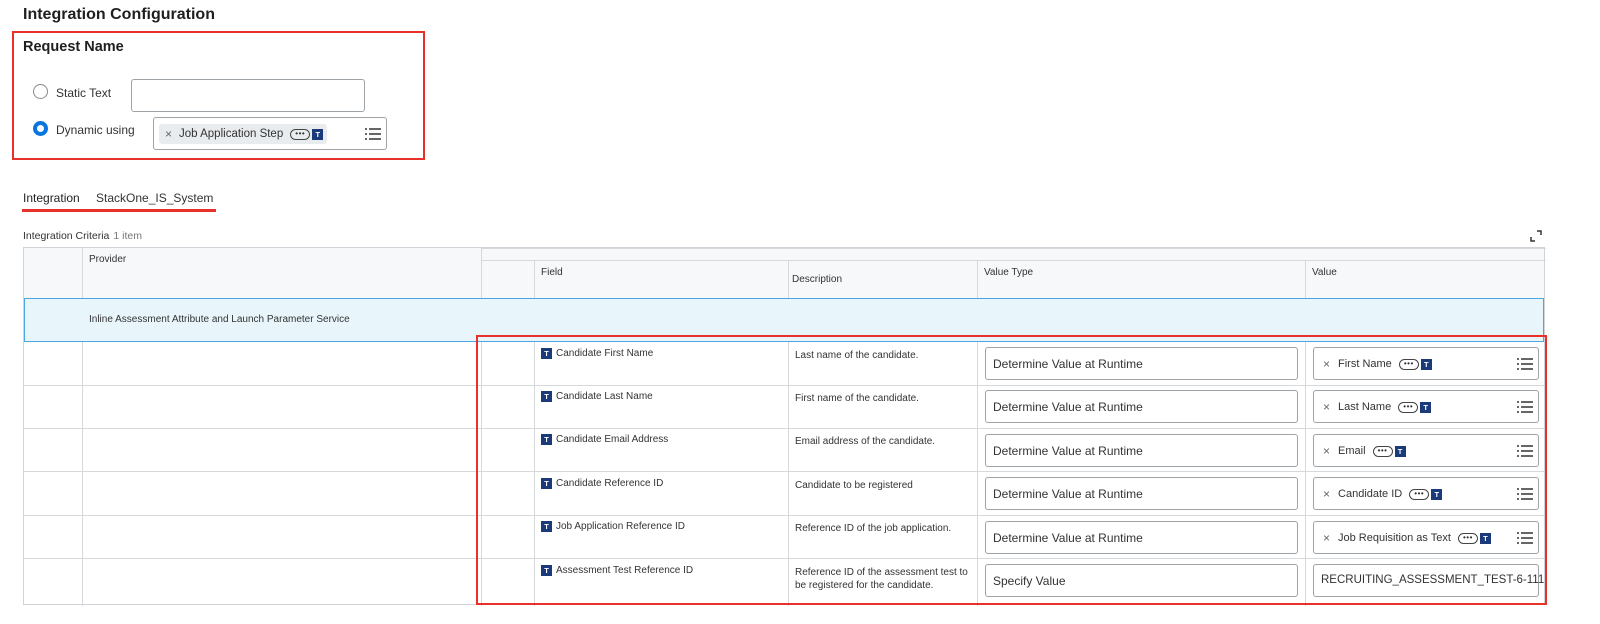 Image resolution: width=1600 pixels, height=624 pixels. I want to click on dynamic-using-label: Dynamic using, so click(95, 130).